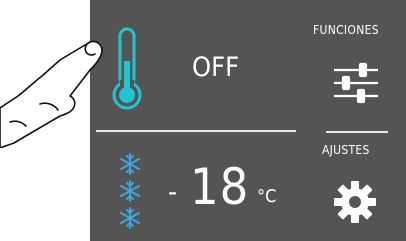  I want to click on thermometer-icon, so click(127, 69).